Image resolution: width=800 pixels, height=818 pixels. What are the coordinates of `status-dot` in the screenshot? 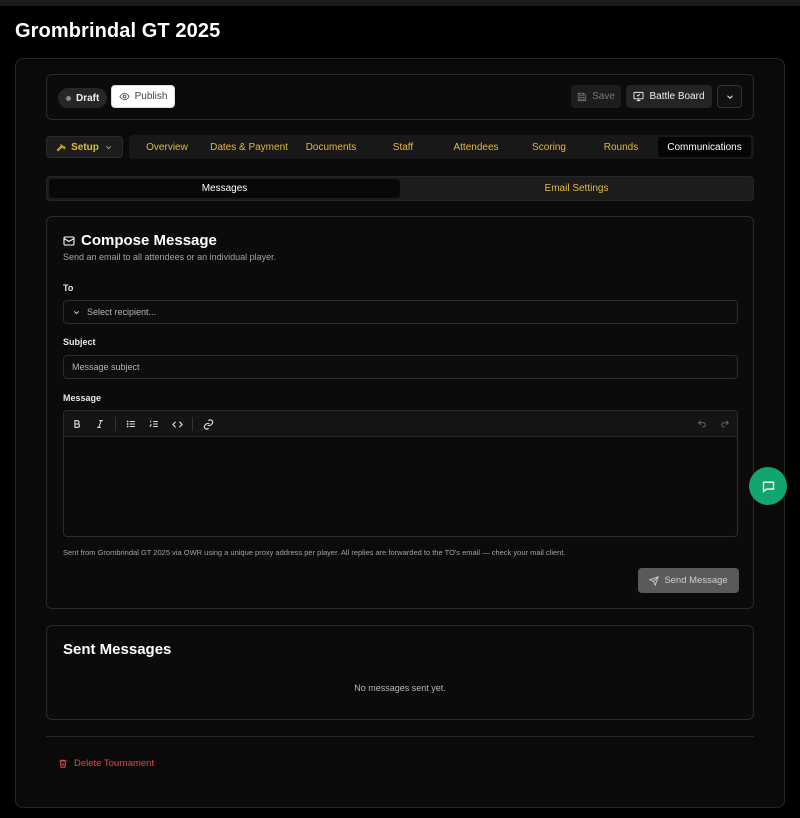 It's located at (68, 98).